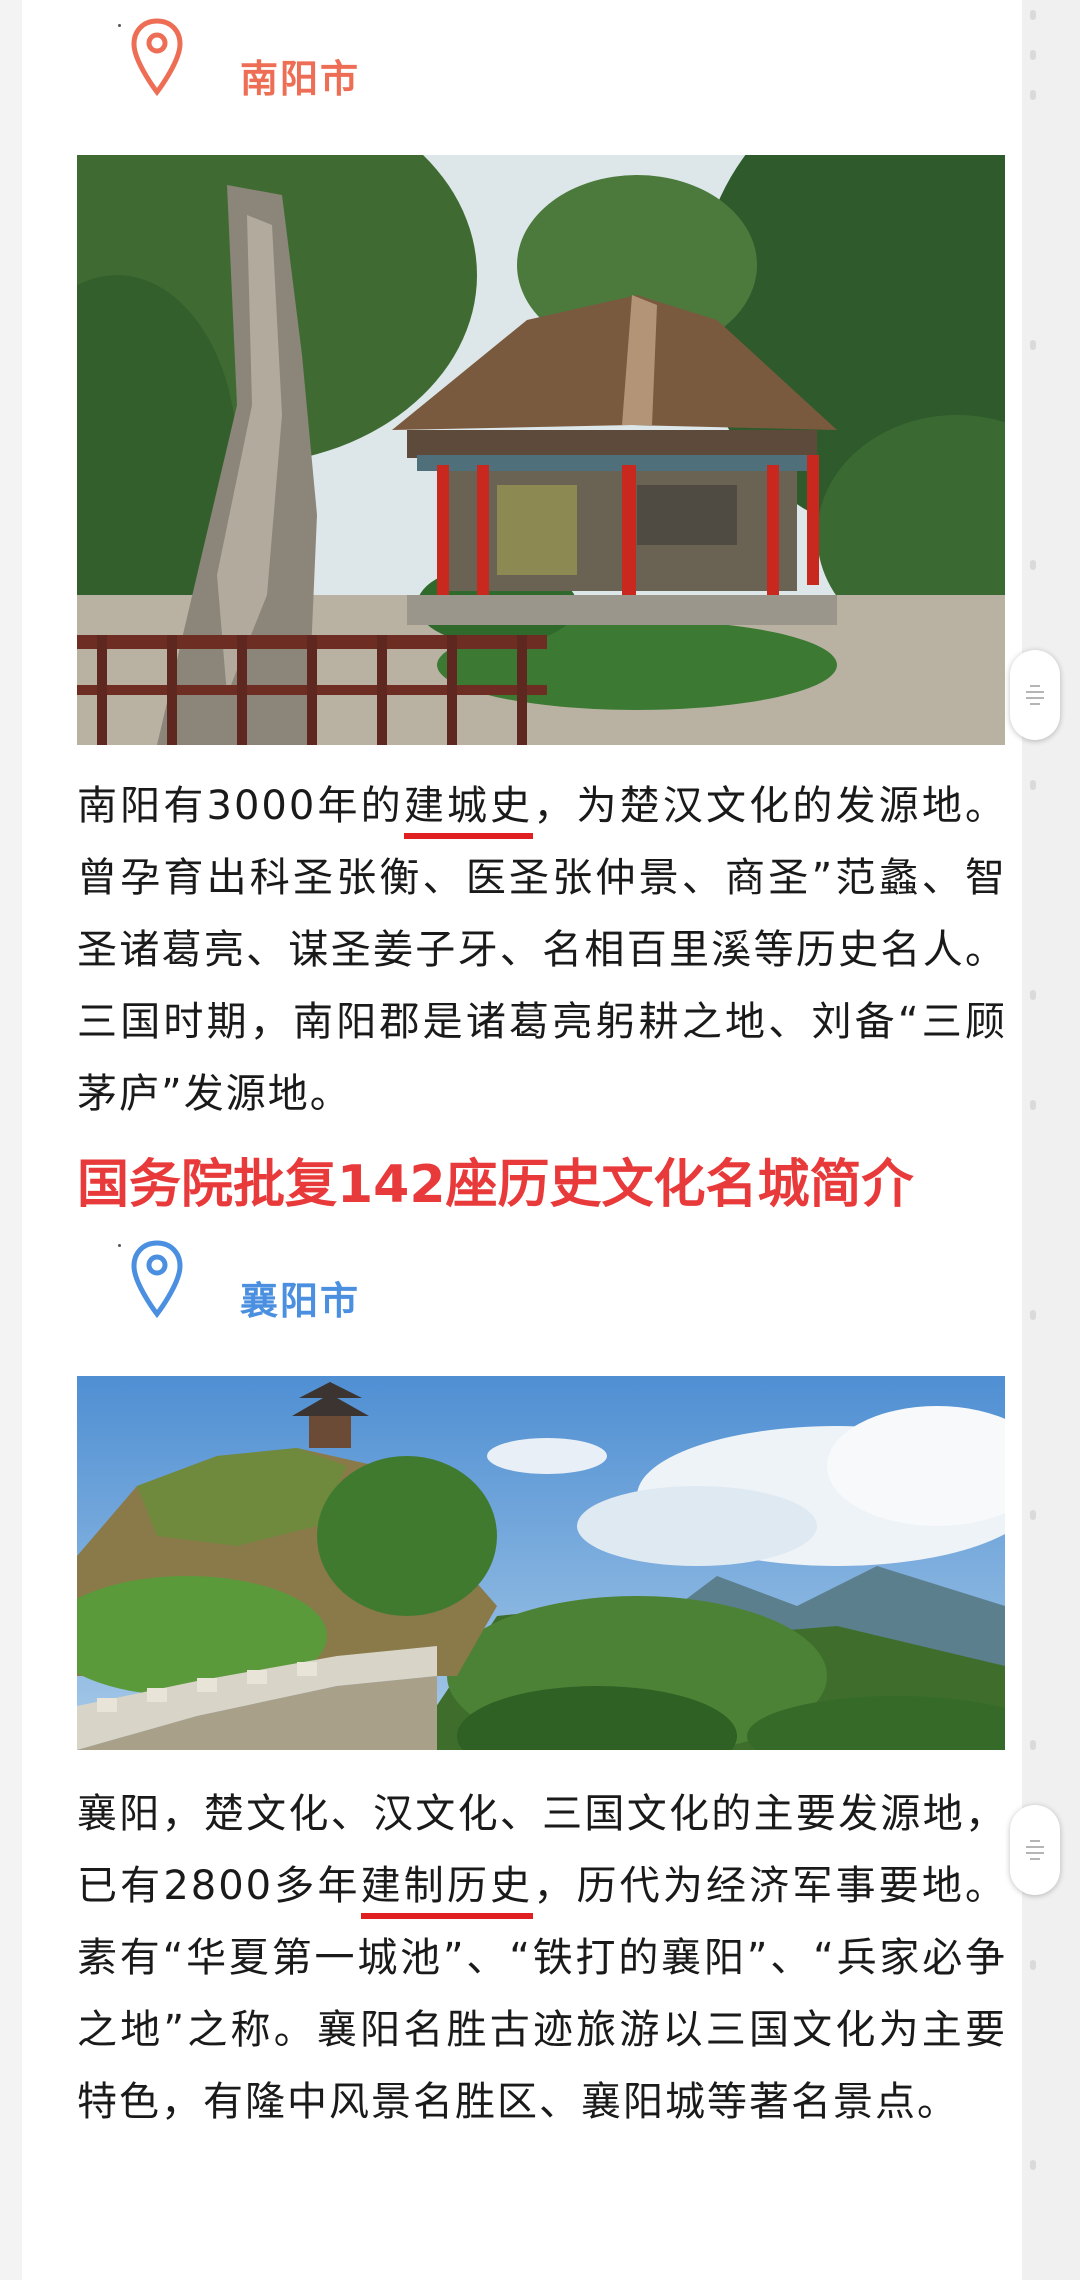 This screenshot has height=2280, width=1080. Describe the element at coordinates (447, 1891) in the screenshot. I see `highlighted-phrase: 建制历史` at that location.